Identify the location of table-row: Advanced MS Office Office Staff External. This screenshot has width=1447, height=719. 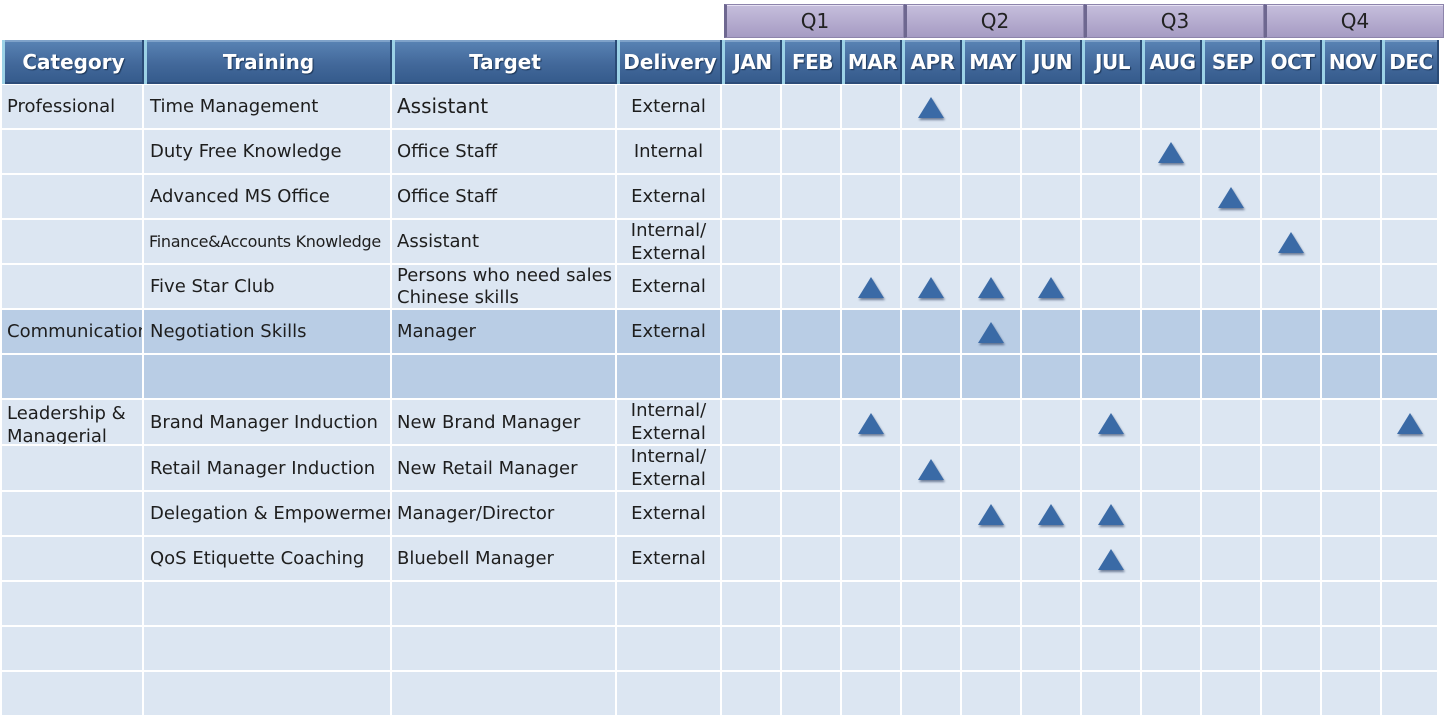
(720, 197).